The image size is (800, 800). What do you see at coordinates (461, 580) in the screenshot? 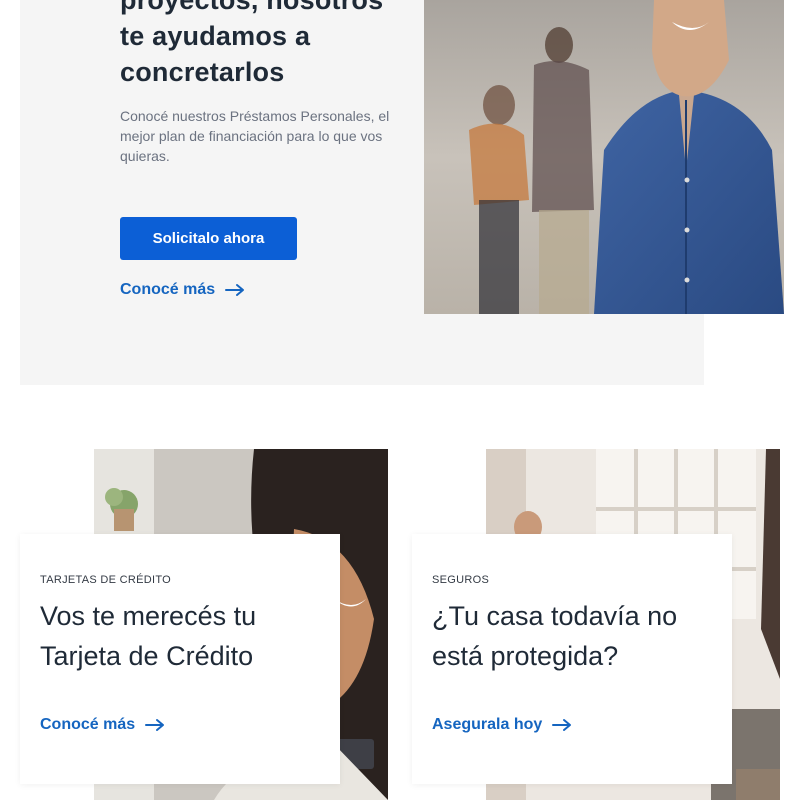
I see `card-category: SEGUROS` at bounding box center [461, 580].